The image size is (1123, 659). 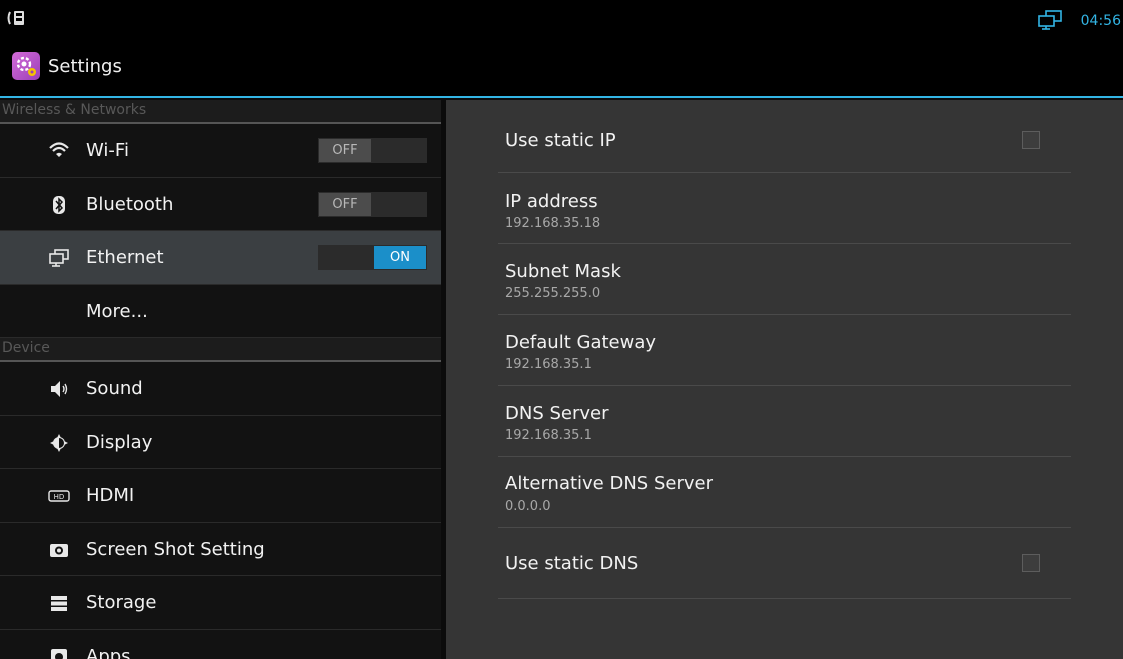 I want to click on sidebar-item-label: Bluetooth, so click(x=130, y=204).